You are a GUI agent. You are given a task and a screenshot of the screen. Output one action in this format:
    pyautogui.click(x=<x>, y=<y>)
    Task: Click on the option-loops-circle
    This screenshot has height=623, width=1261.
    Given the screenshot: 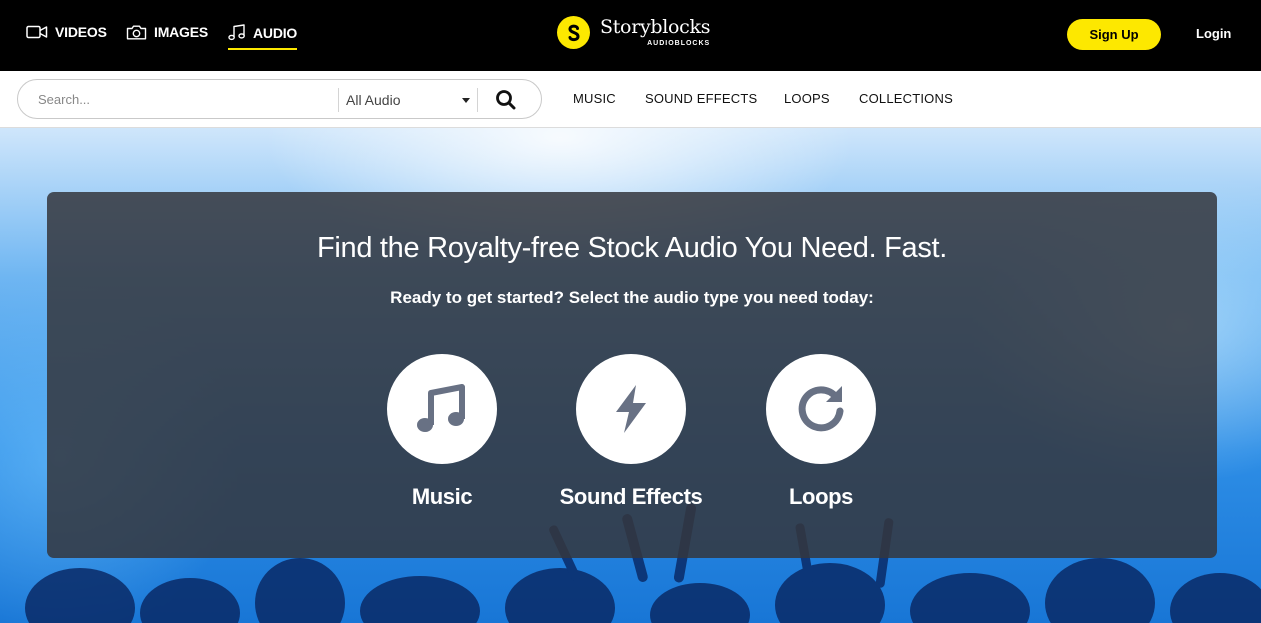 What is the action you would take?
    pyautogui.click(x=821, y=409)
    